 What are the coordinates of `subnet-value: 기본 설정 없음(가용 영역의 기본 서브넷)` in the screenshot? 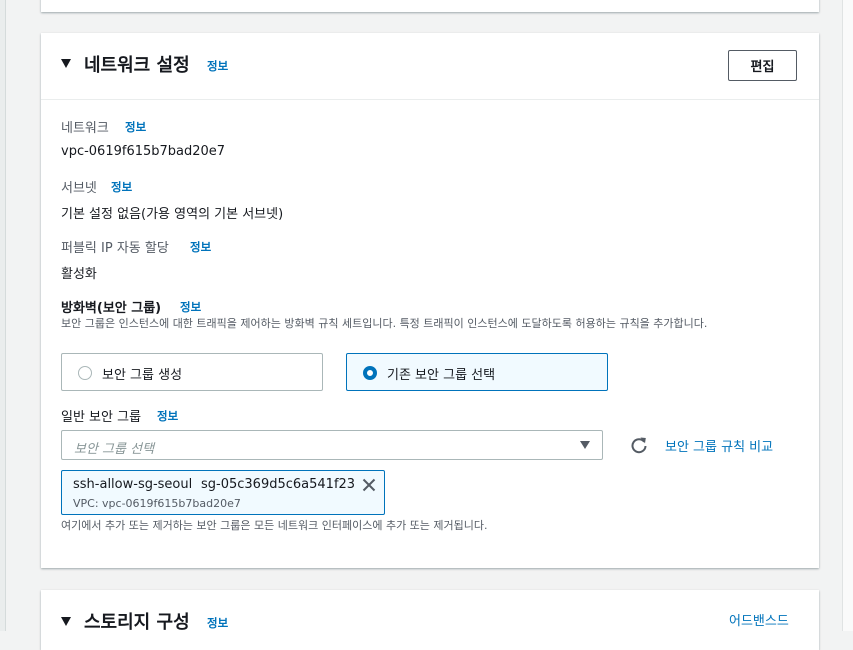 It's located at (172, 214).